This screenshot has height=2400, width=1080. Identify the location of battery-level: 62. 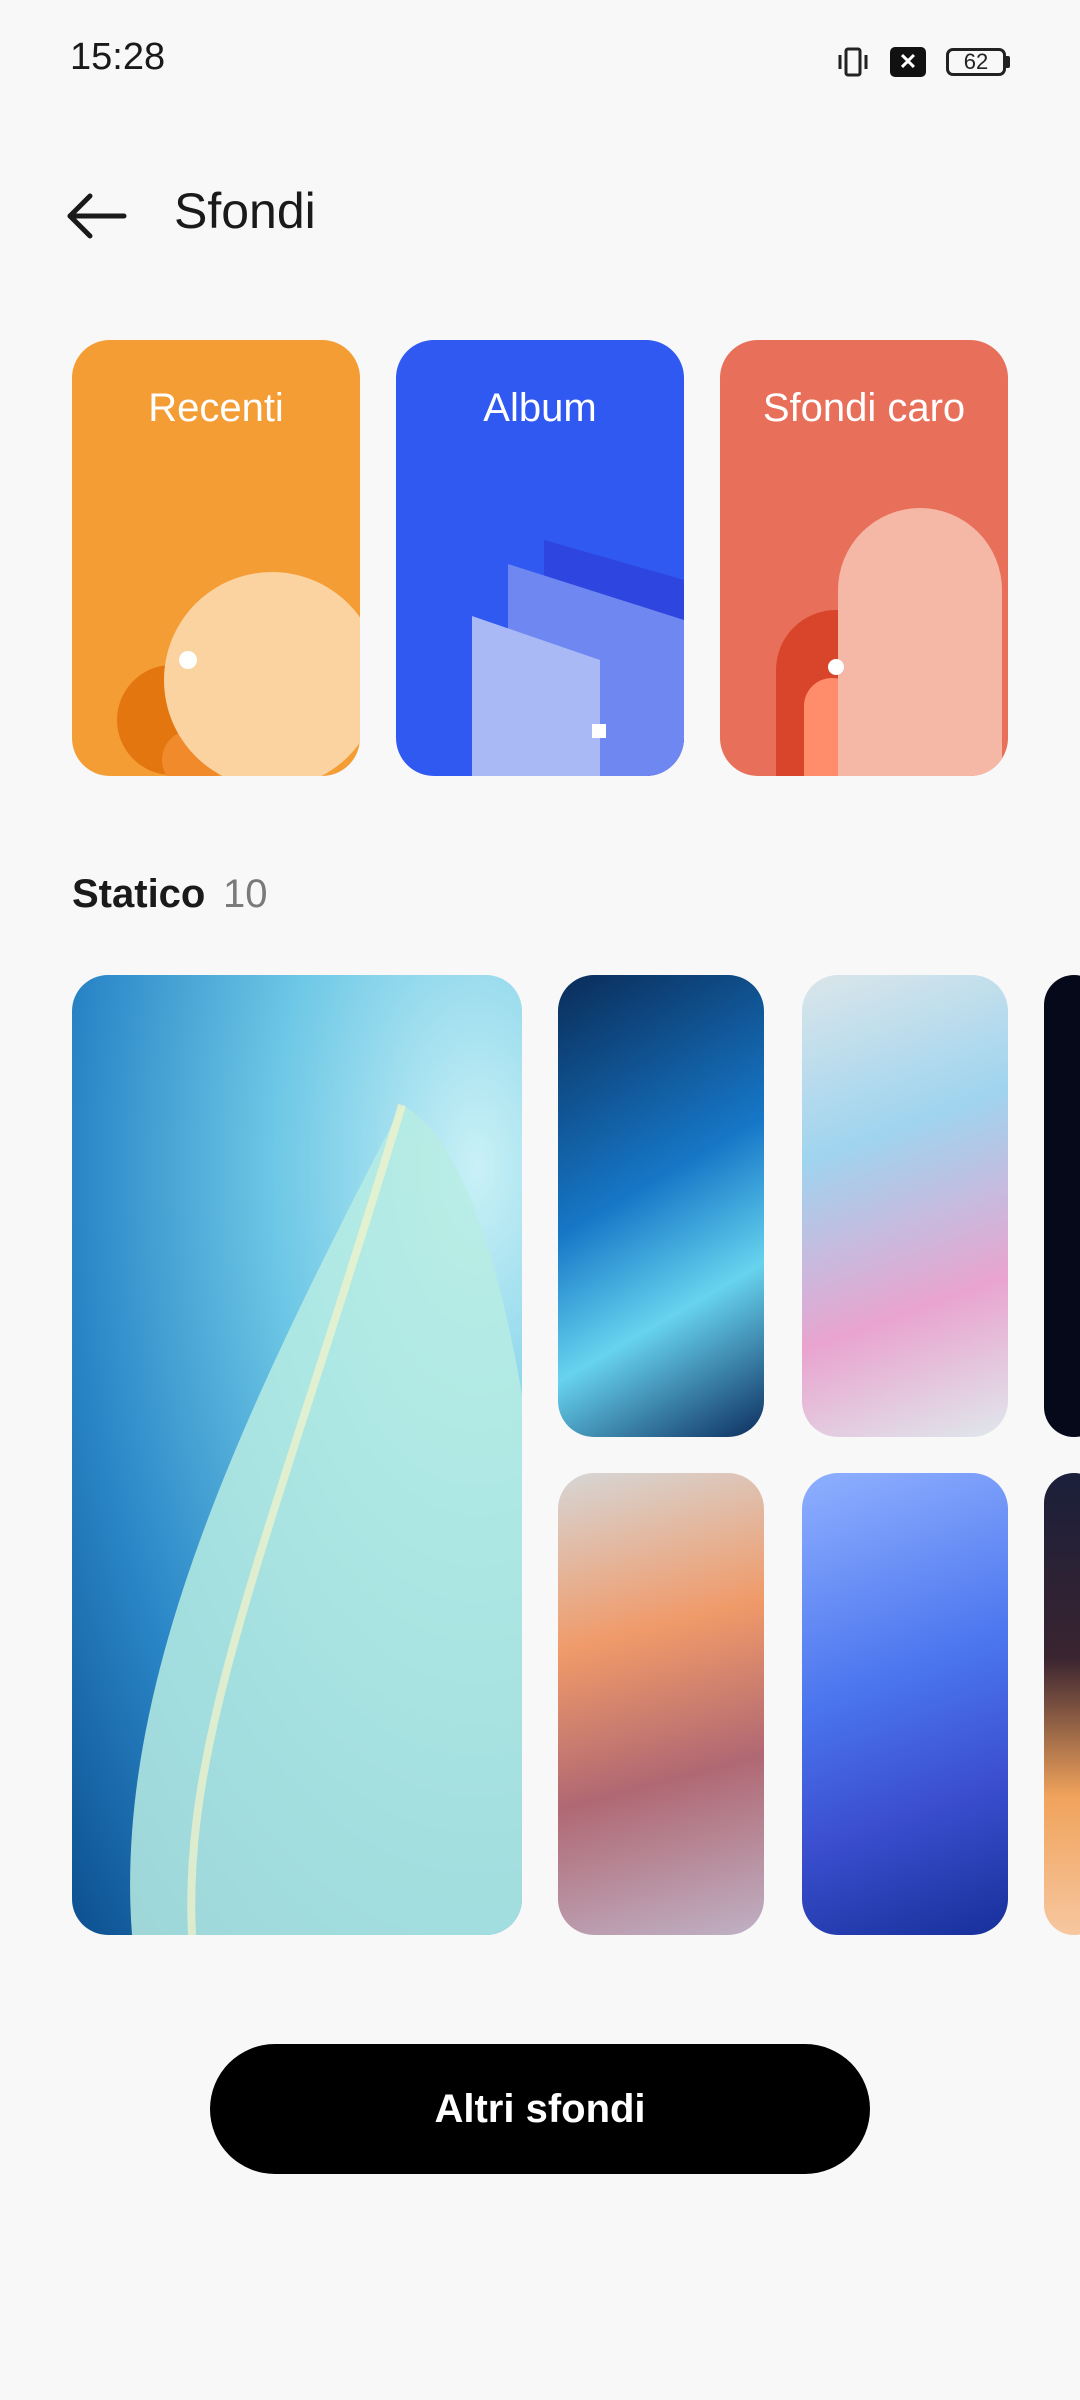
(976, 62).